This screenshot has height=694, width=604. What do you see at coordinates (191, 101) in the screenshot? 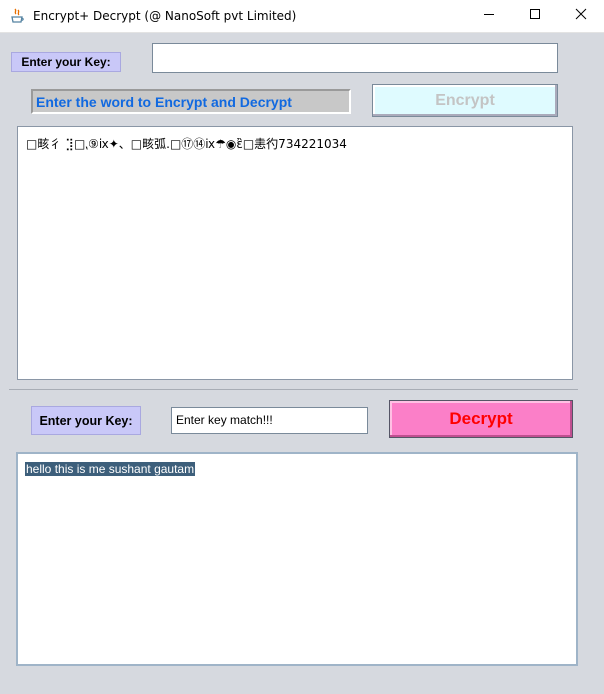
I see `word-instruction-label: Enter the word to Encrypt and Decrypt` at bounding box center [191, 101].